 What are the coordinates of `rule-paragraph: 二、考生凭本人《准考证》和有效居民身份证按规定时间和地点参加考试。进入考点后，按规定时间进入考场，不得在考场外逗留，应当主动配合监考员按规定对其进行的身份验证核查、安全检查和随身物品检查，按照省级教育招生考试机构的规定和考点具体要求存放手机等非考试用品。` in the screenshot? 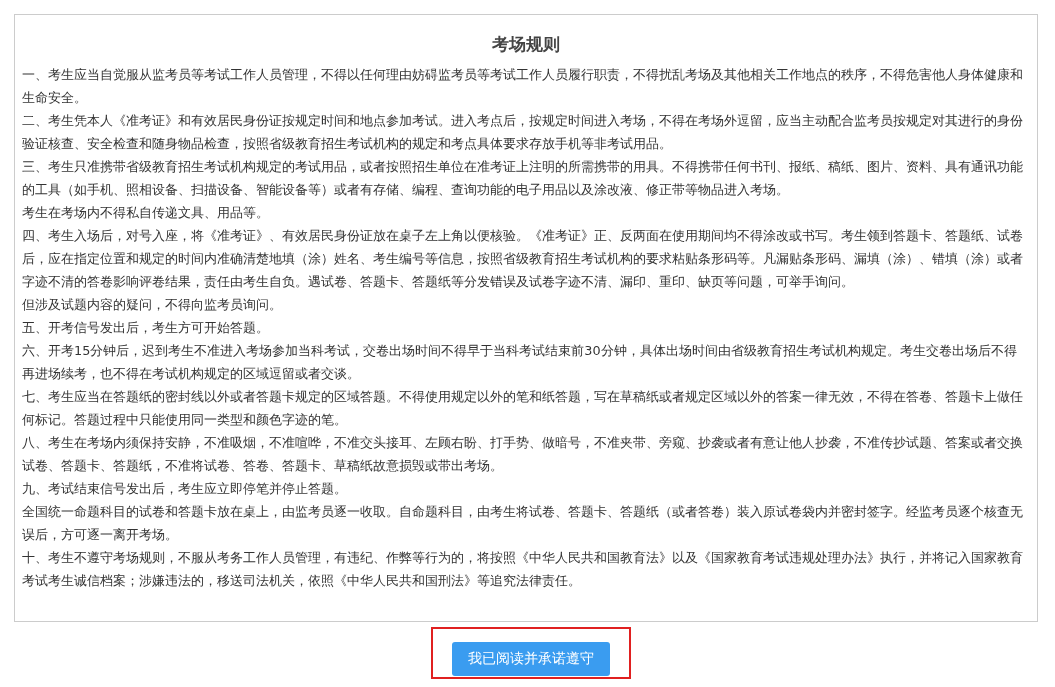 It's located at (523, 132).